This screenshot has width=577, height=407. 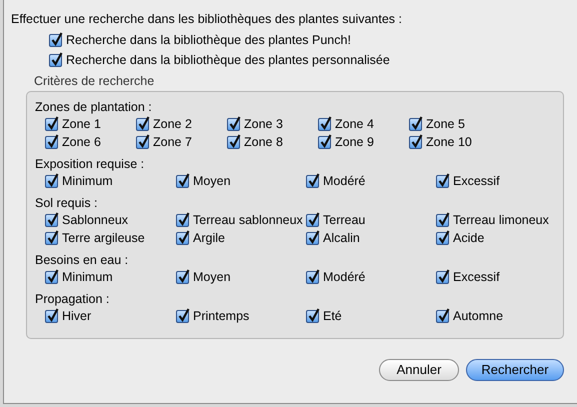 What do you see at coordinates (354, 142) in the screenshot?
I see `checkbox-label: Zone 9` at bounding box center [354, 142].